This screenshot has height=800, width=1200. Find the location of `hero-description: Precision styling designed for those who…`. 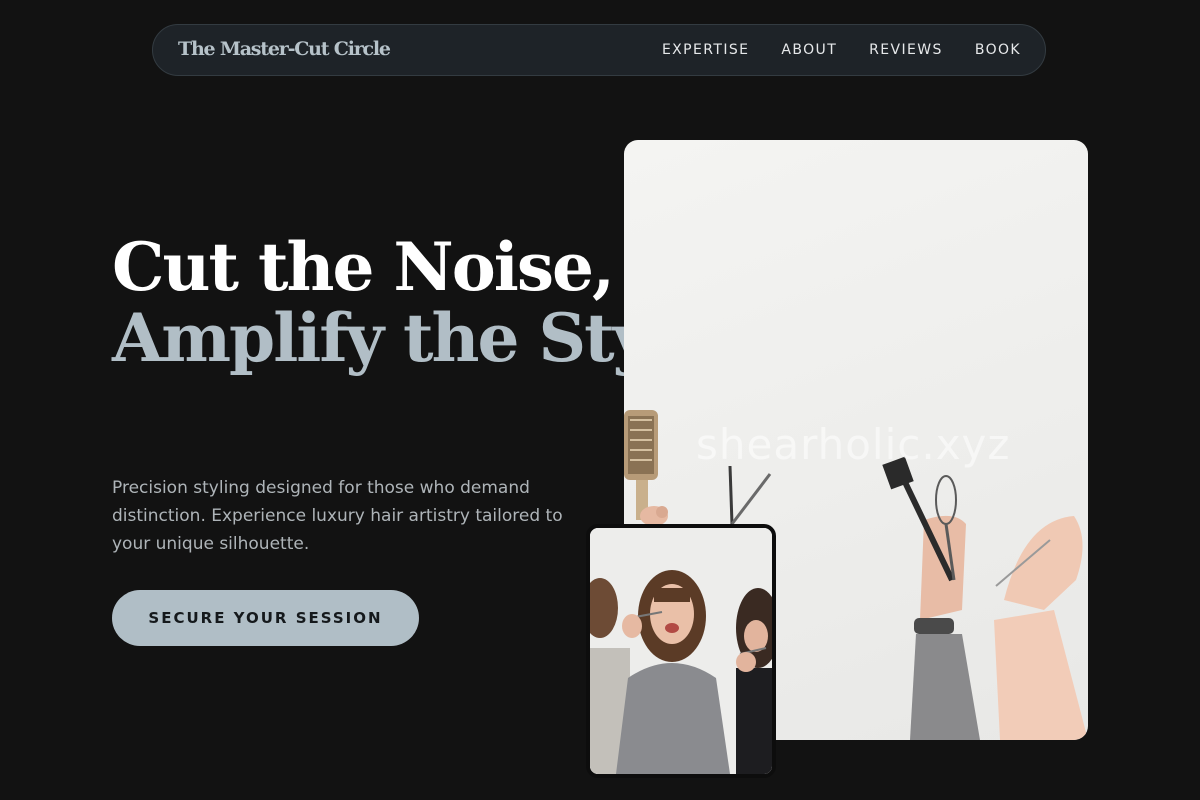

hero-description: Precision styling designed for those who… is located at coordinates (337, 516).